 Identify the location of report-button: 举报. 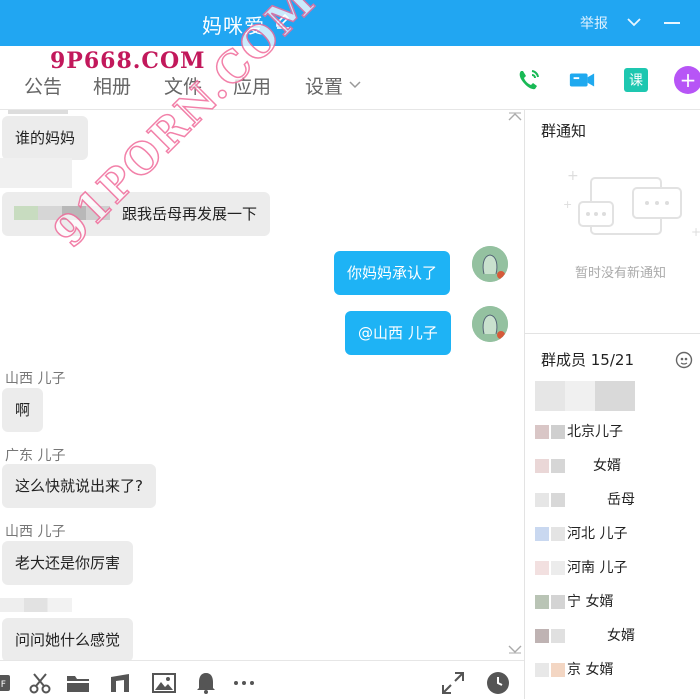
(594, 23).